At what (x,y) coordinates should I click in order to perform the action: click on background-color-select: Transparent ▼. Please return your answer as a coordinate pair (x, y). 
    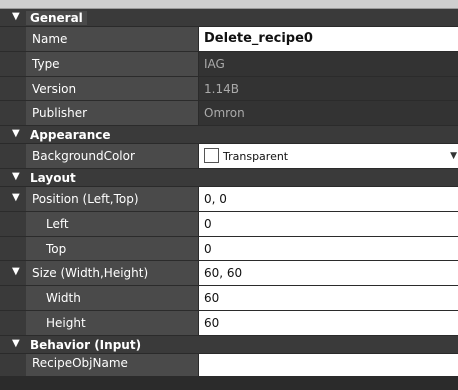
    Looking at the image, I should click on (328, 156).